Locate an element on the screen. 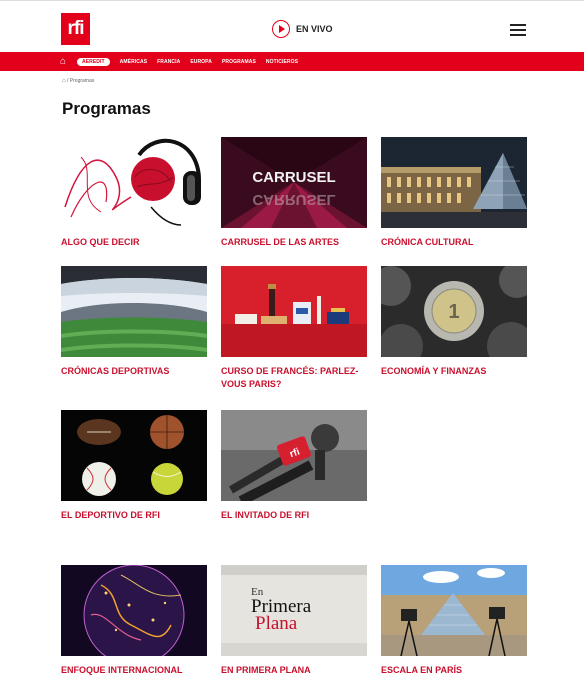  program-title: CARRUSEL DE LAS ARTES is located at coordinates (294, 242).